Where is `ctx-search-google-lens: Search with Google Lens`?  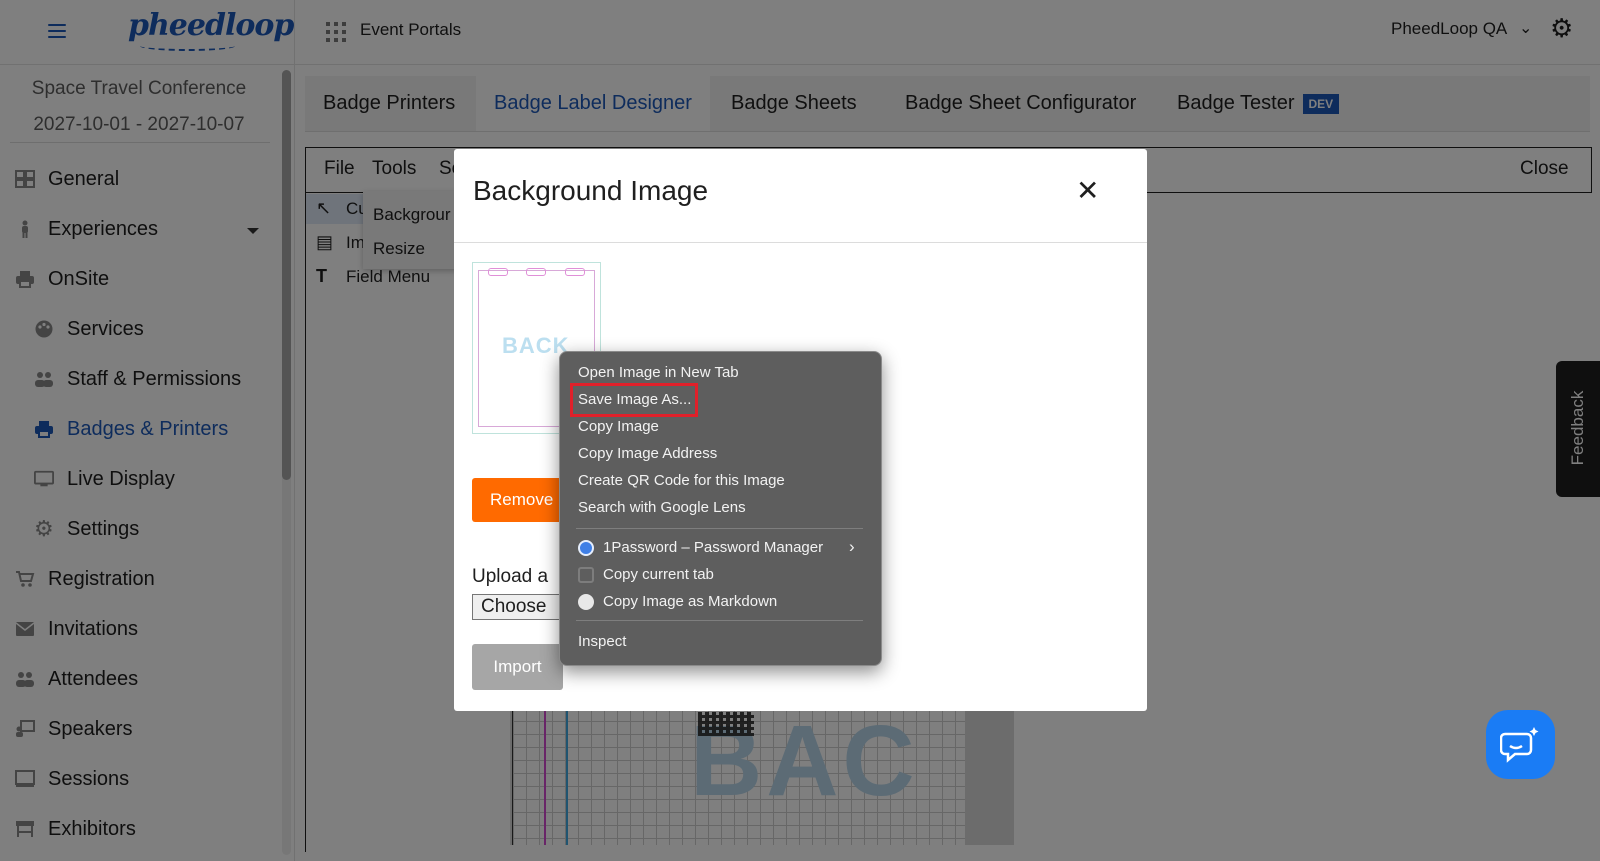
ctx-search-google-lens: Search with Google Lens is located at coordinates (662, 507).